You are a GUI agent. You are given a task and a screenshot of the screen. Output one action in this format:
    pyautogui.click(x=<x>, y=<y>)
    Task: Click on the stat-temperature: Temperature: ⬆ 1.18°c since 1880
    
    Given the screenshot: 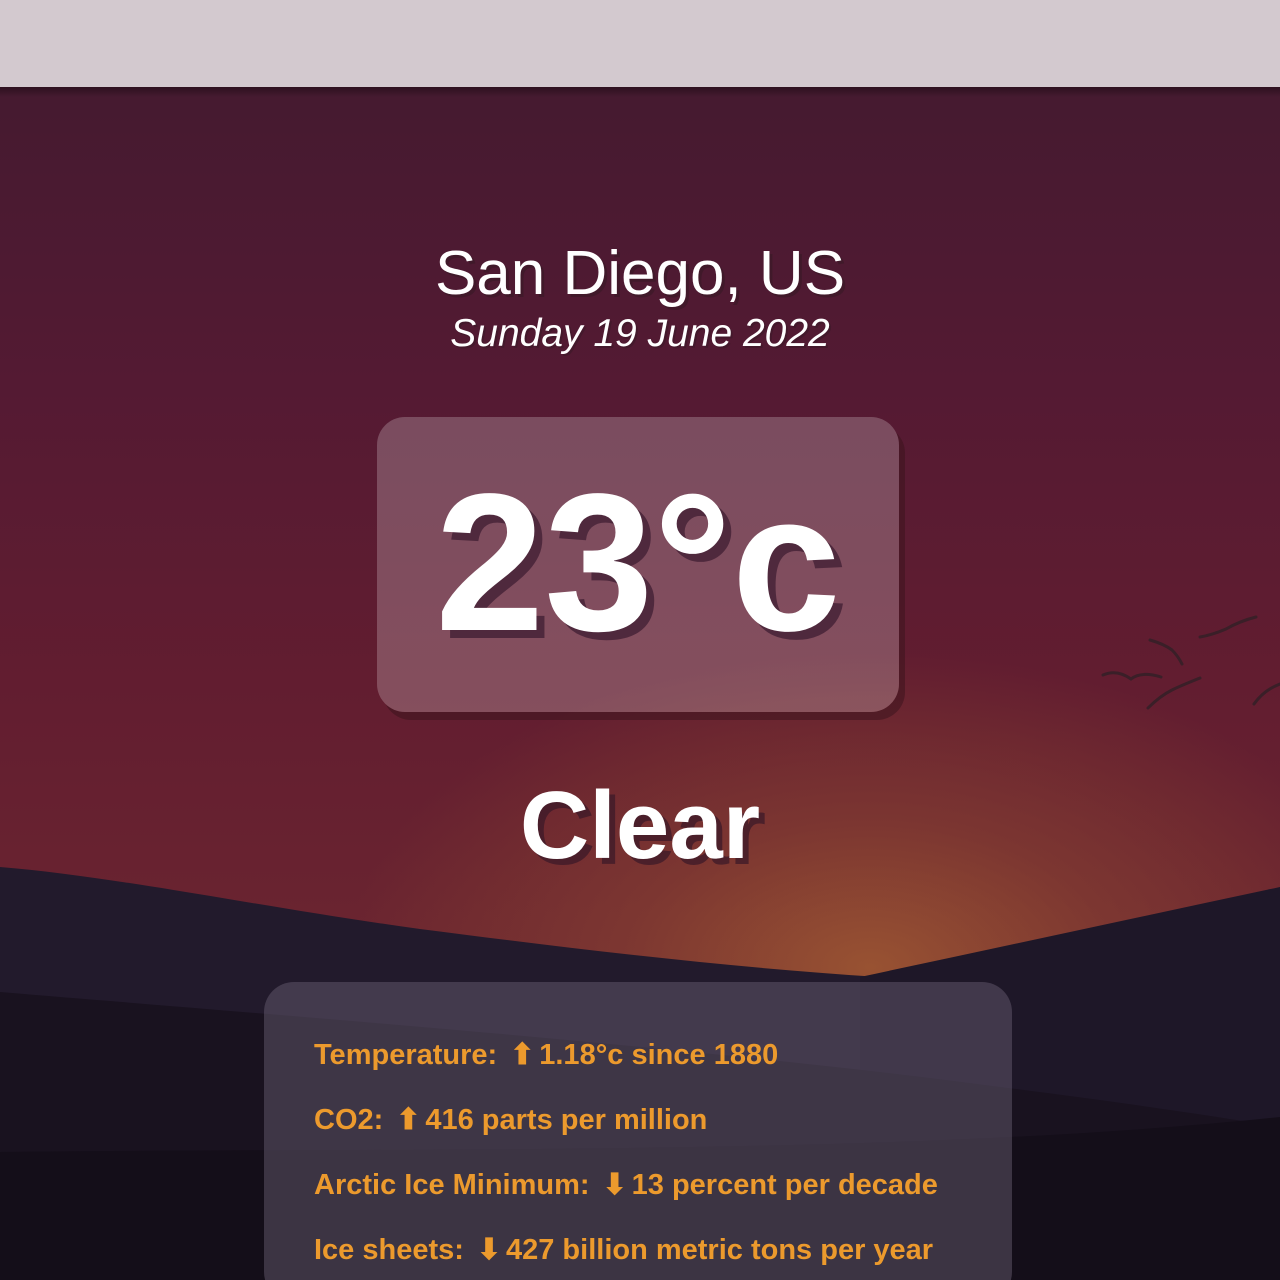 What is the action you would take?
    pyautogui.click(x=546, y=1055)
    